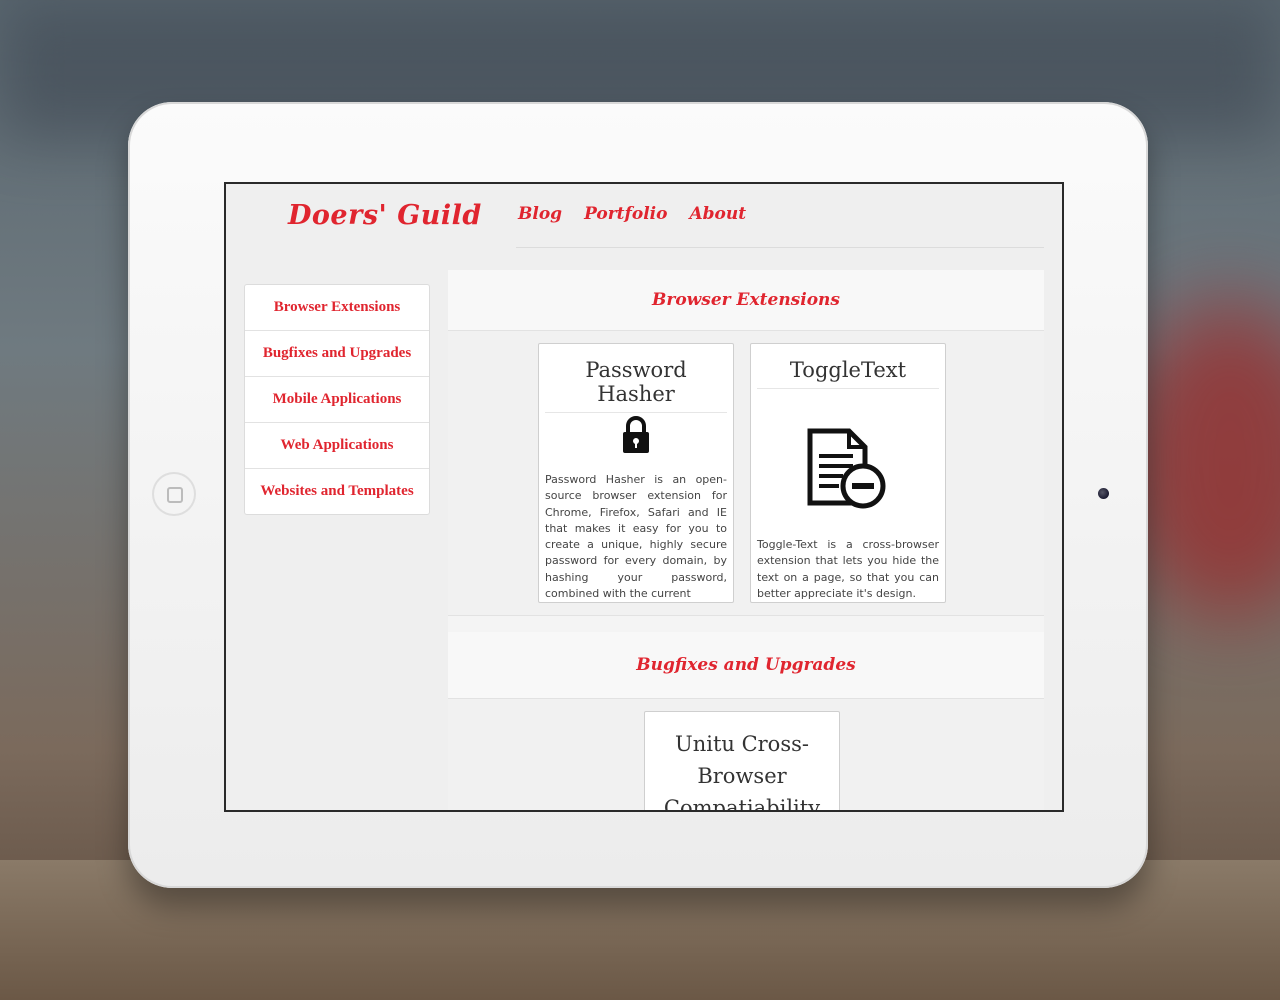 This screenshot has width=1280, height=1000. I want to click on nav-portfolio: Portfolio, so click(625, 214).